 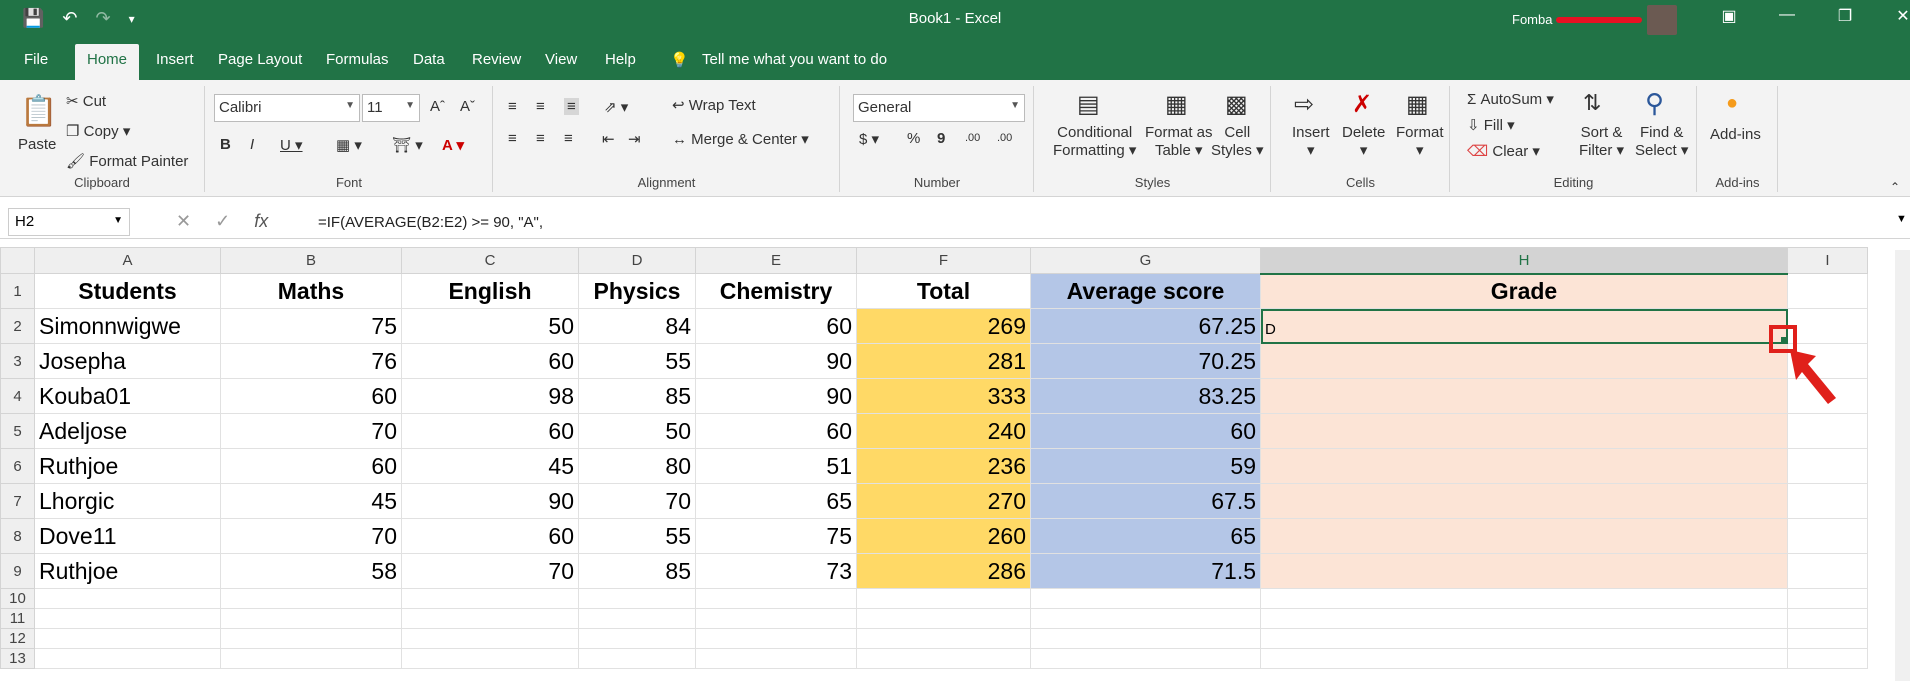 What do you see at coordinates (744, 139) in the screenshot?
I see `merge-center-button: Merge & Center` at bounding box center [744, 139].